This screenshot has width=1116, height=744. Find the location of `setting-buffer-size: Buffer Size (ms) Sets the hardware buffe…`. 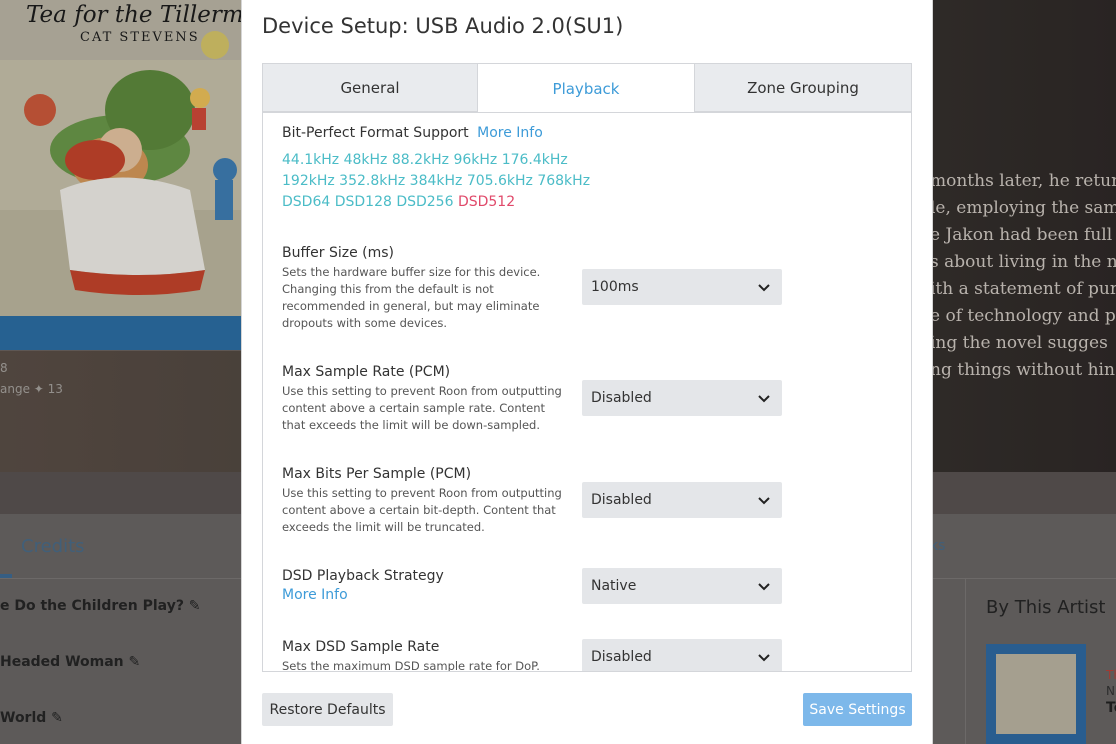

setting-buffer-size: Buffer Size (ms) Sets the hardware buffe… is located at coordinates (587, 288).